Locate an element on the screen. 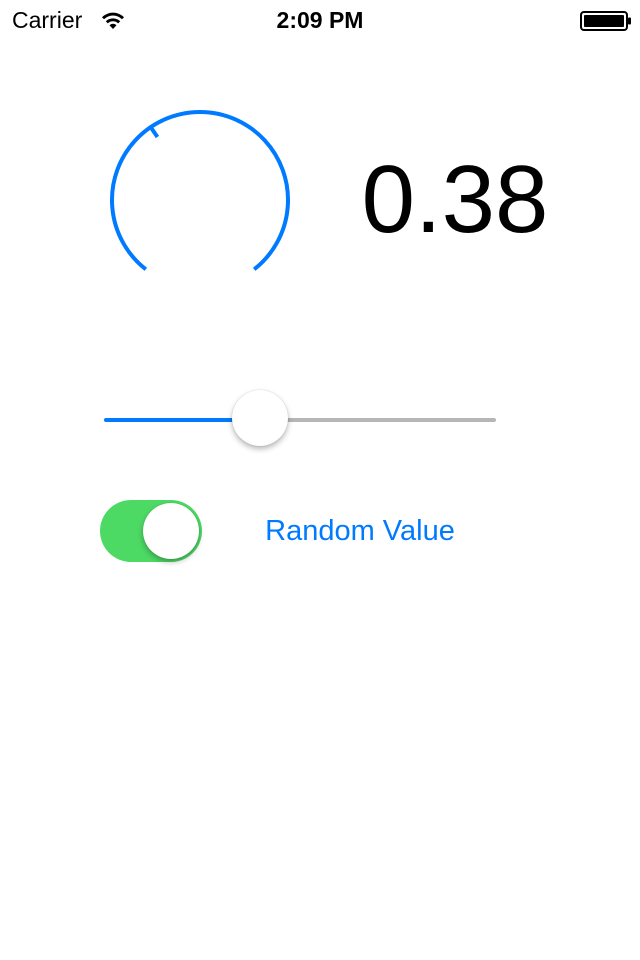 The width and height of the screenshot is (640, 960). random-value-button: Random Value is located at coordinates (360, 531).